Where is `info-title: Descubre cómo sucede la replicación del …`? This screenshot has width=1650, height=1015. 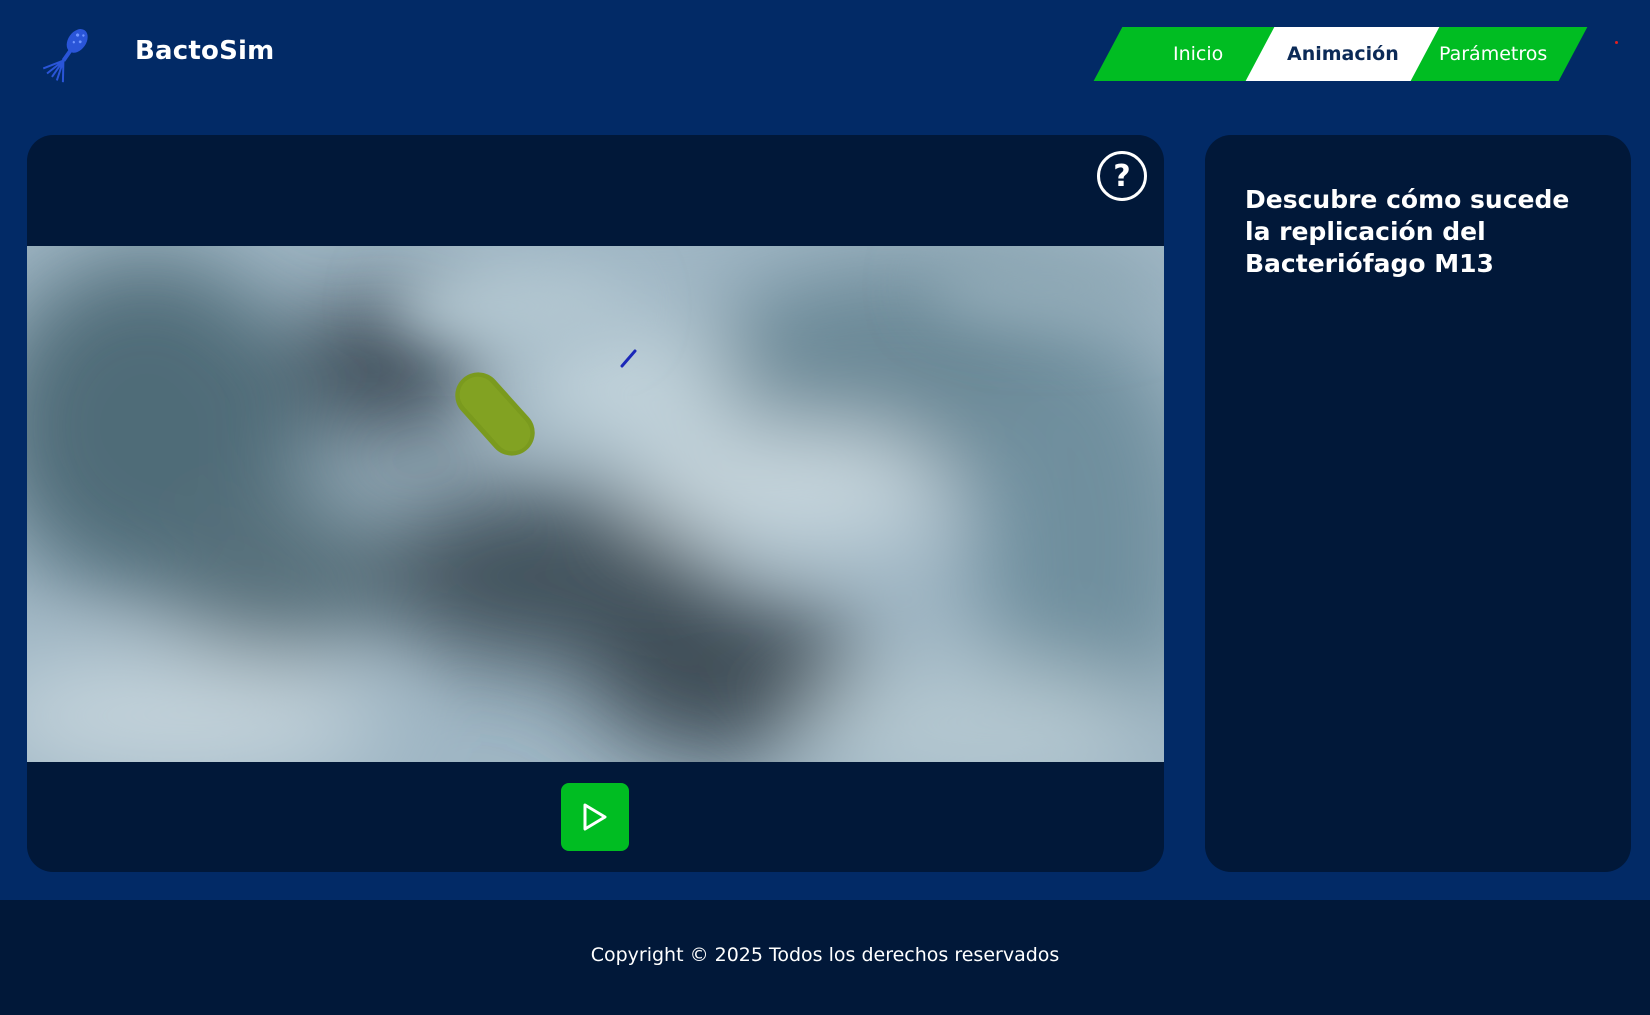 info-title: Descubre cómo sucede la replicación del … is located at coordinates (1407, 231).